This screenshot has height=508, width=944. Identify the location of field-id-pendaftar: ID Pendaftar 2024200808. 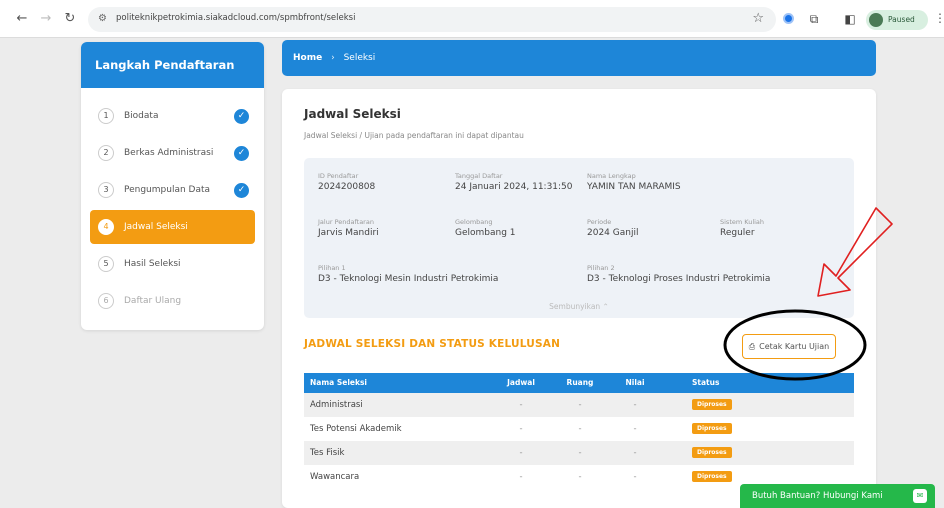
(346, 182).